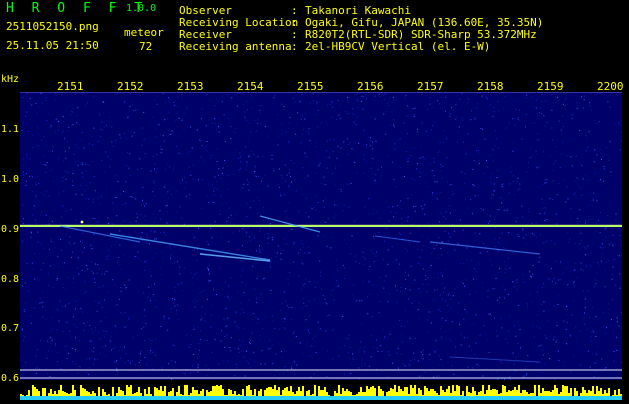 Image resolution: width=629 pixels, height=404 pixels. I want to click on file-name: 2511052150.png, so click(52, 26).